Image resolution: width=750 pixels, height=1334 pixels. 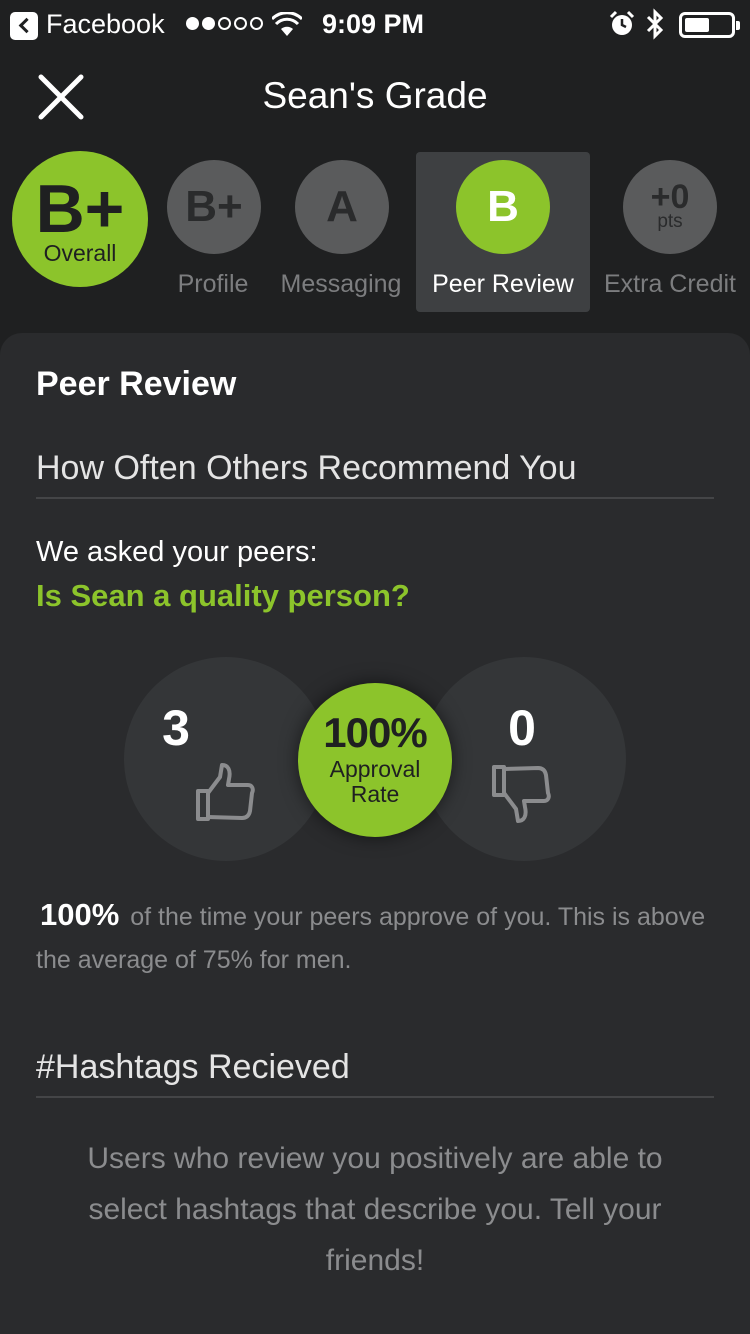 I want to click on thumbs-up-icon, so click(x=225, y=792).